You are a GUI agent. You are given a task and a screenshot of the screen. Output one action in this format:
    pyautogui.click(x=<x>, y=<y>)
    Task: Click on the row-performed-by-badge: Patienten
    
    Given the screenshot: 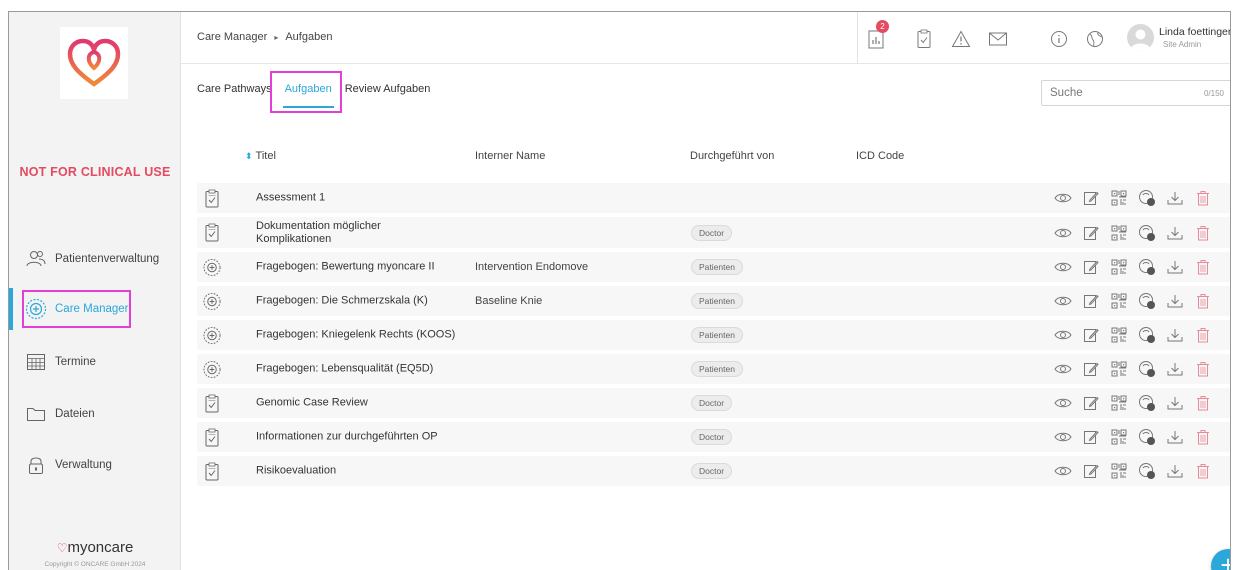 What is the action you would take?
    pyautogui.click(x=717, y=301)
    